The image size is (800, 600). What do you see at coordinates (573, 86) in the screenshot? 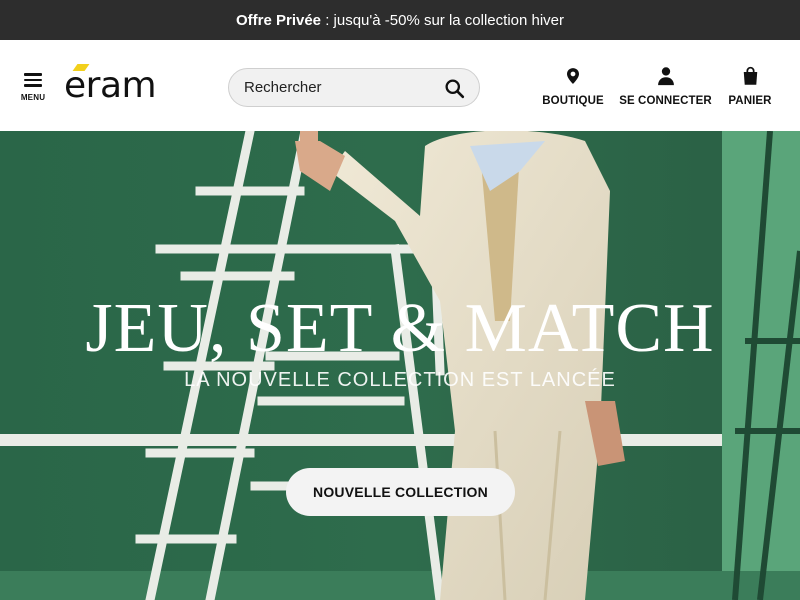
I see `store-locator-button: BOUTIQUE` at bounding box center [573, 86].